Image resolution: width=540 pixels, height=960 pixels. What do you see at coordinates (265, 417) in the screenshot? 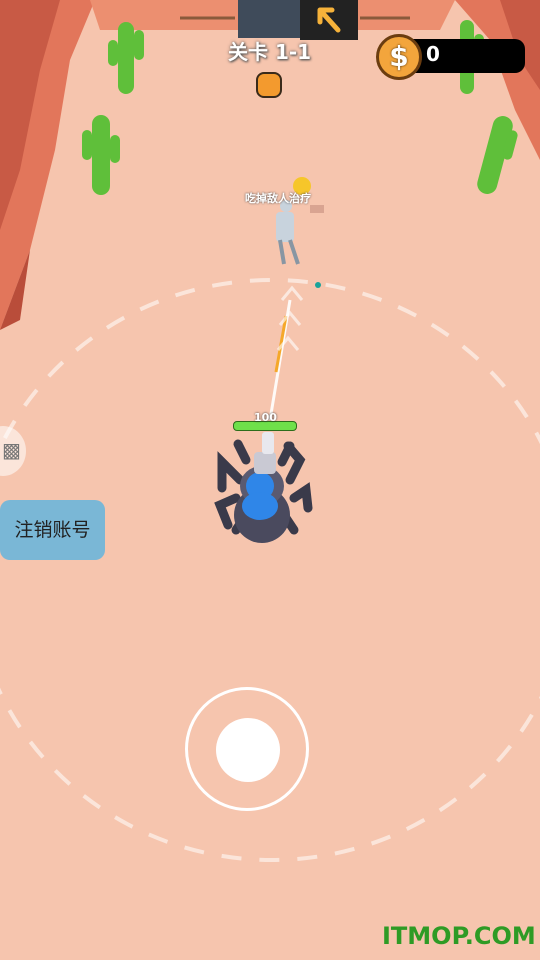
I see `player-health-text: 100` at bounding box center [265, 417].